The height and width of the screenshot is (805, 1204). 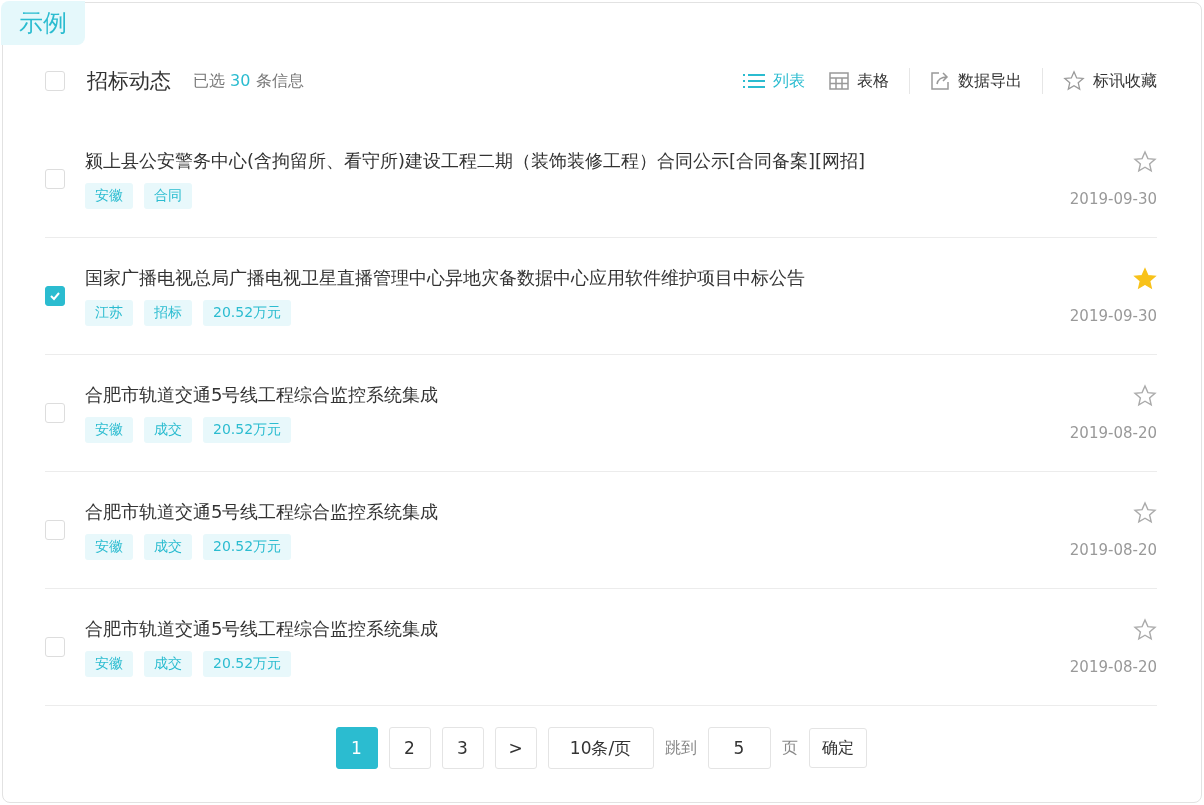 What do you see at coordinates (462, 748) in the screenshot?
I see `page-button: 3` at bounding box center [462, 748].